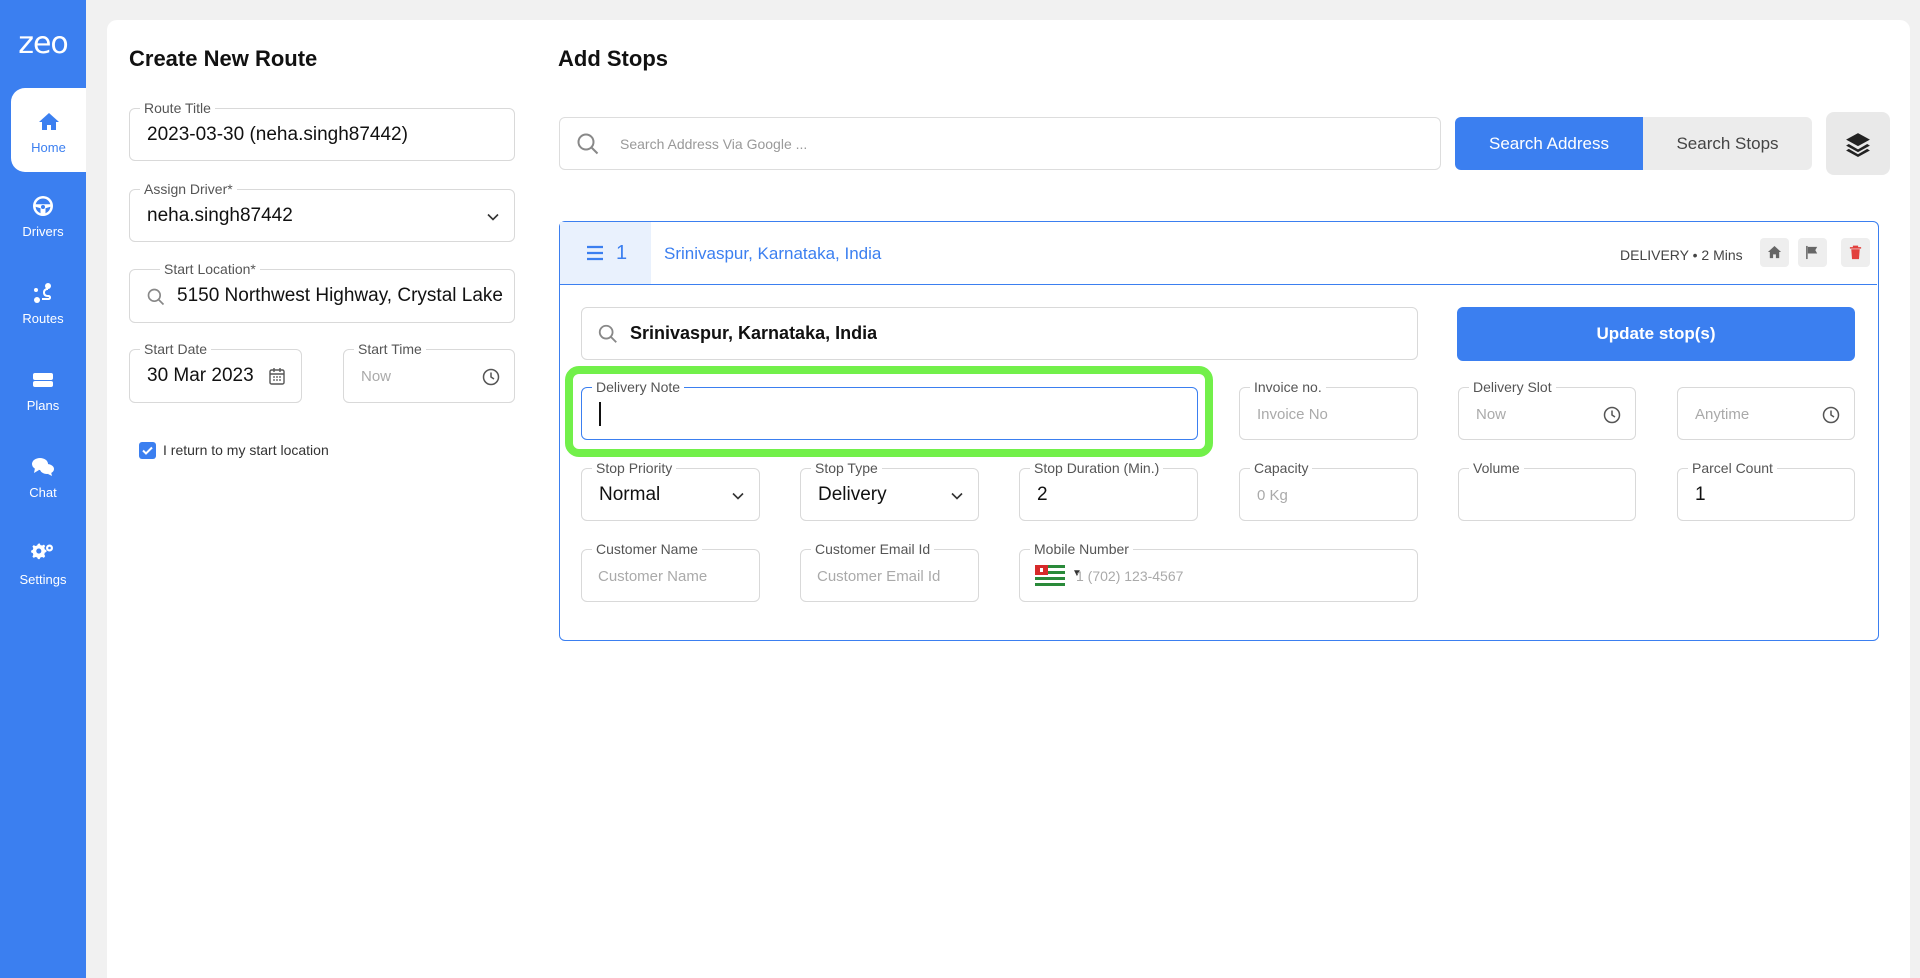 Image resolution: width=1920 pixels, height=978 pixels. Describe the element at coordinates (177, 108) in the screenshot. I see `route-title-label: Route Title` at that location.